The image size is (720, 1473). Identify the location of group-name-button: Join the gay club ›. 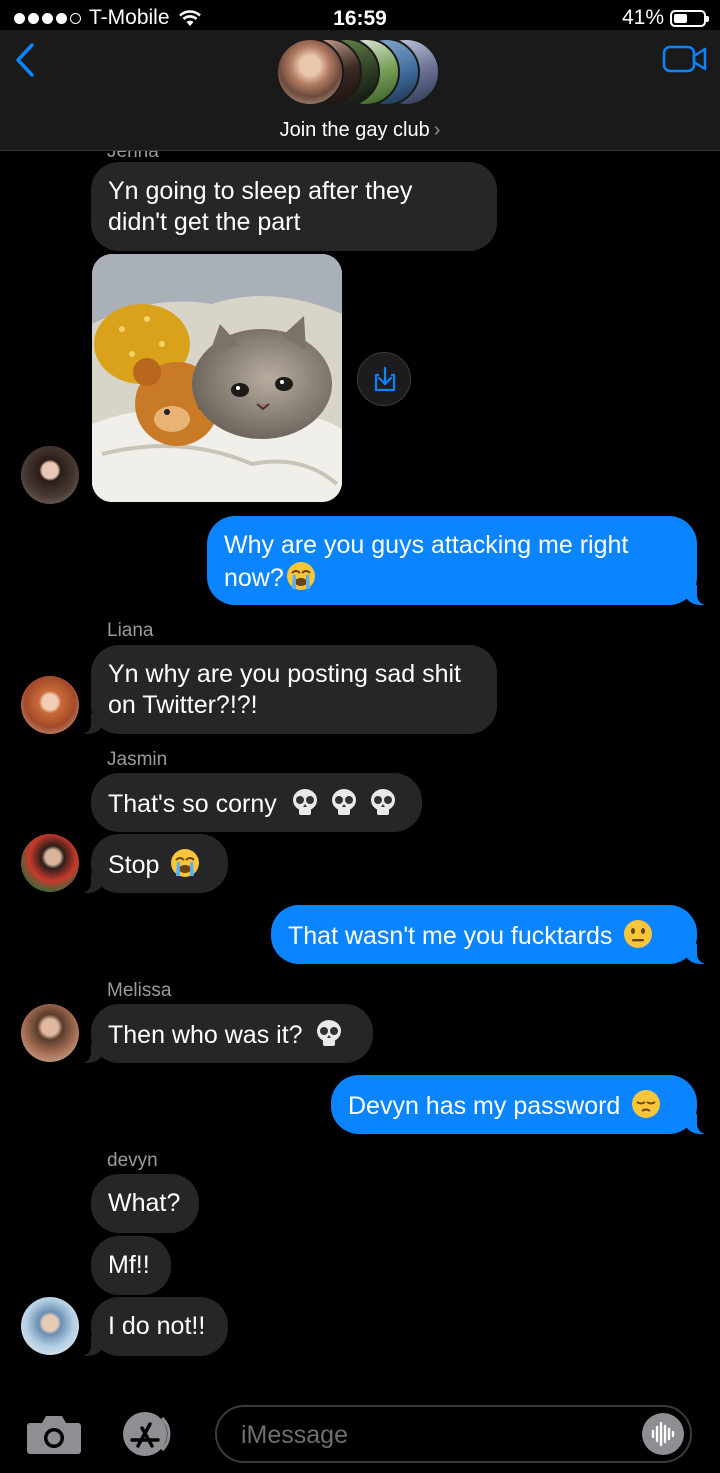
(360, 130).